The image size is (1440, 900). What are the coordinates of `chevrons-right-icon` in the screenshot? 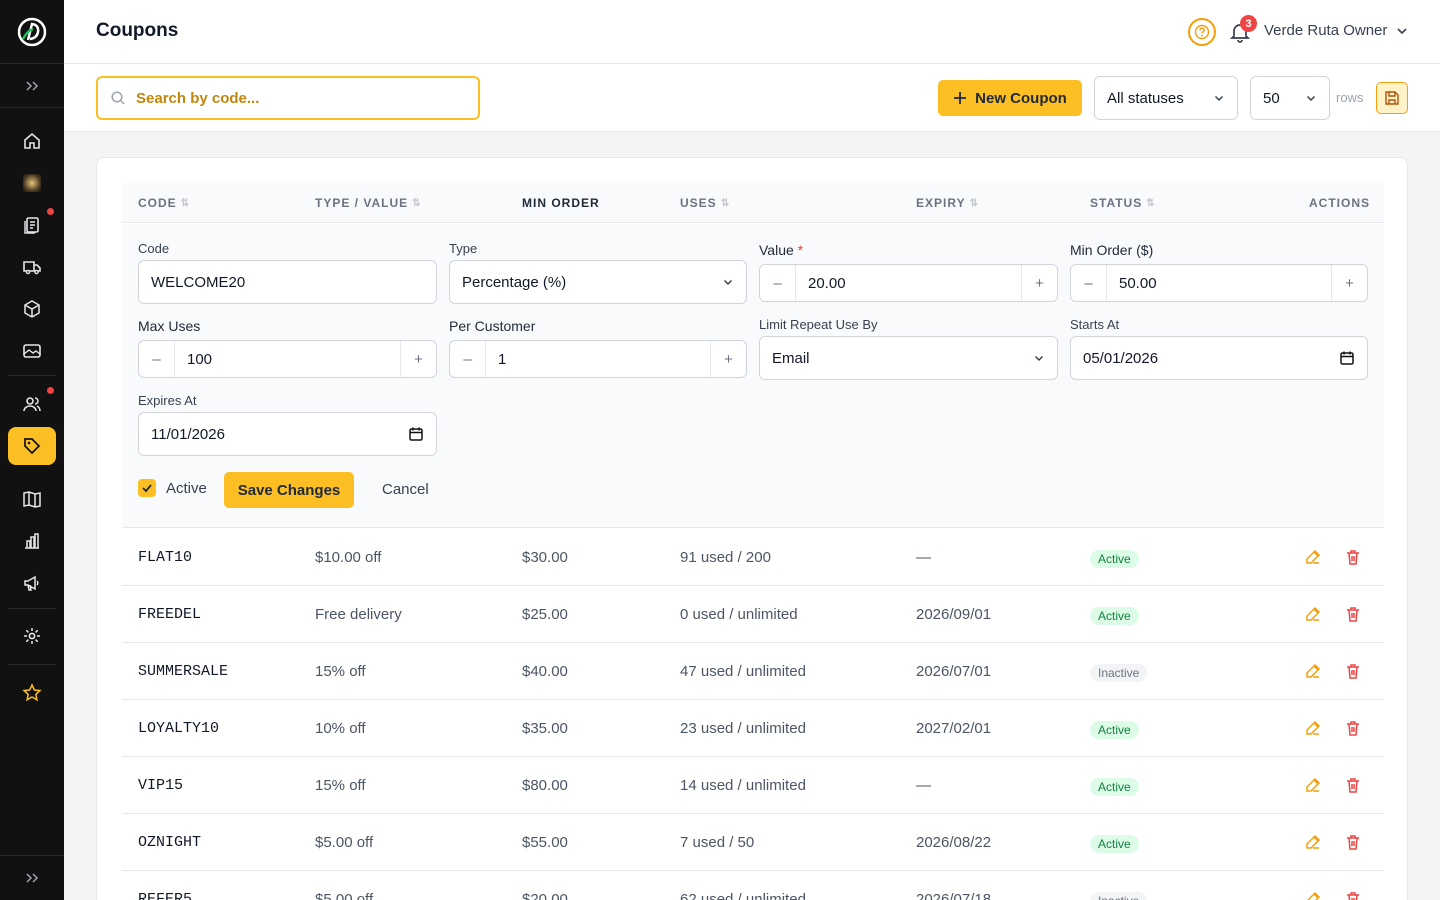 It's located at (32, 85).